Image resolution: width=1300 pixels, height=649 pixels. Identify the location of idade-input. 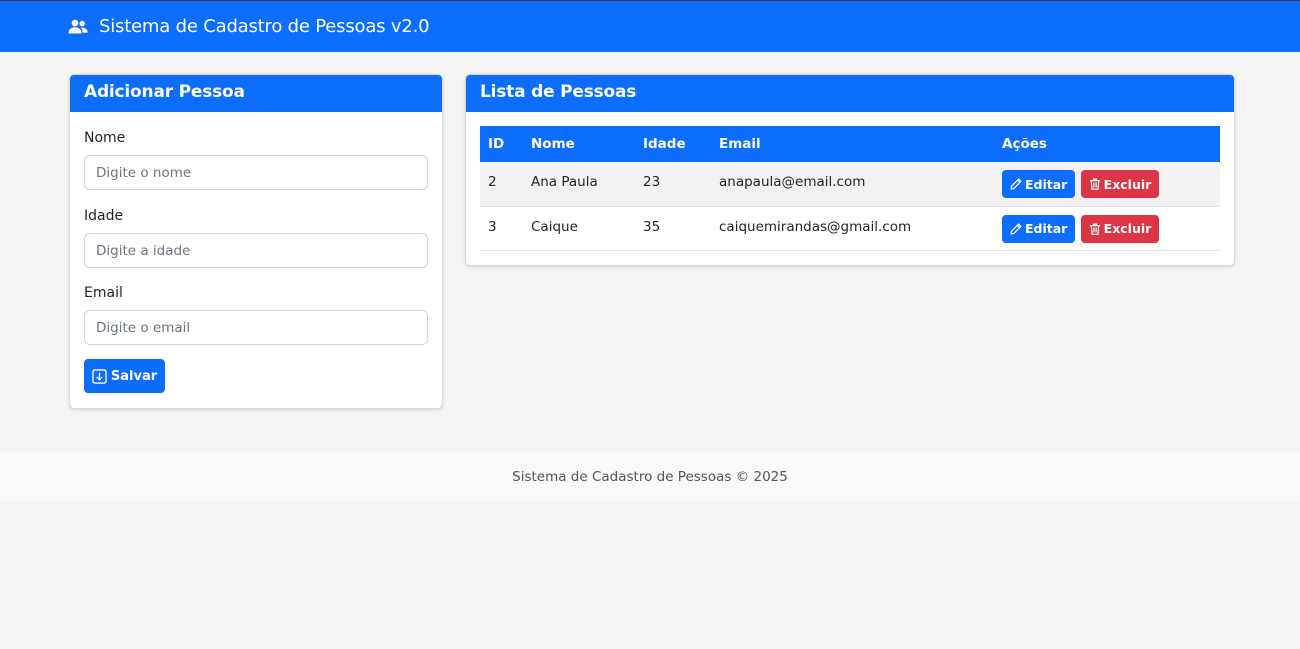
(256, 250).